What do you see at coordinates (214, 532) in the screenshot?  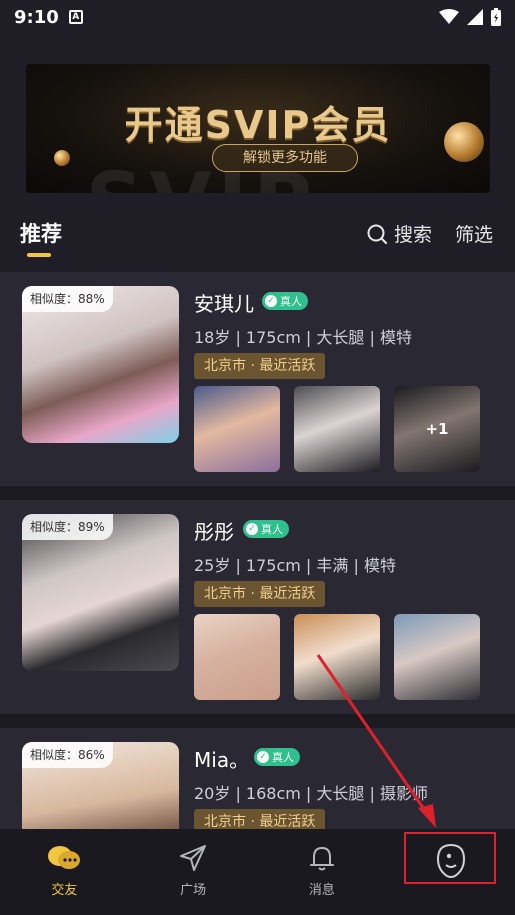 I see `profile-name: 彤彤` at bounding box center [214, 532].